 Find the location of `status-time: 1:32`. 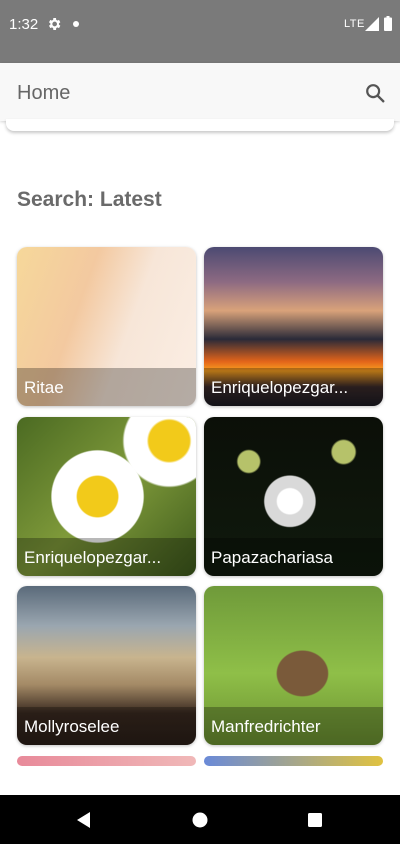

status-time: 1:32 is located at coordinates (24, 24).